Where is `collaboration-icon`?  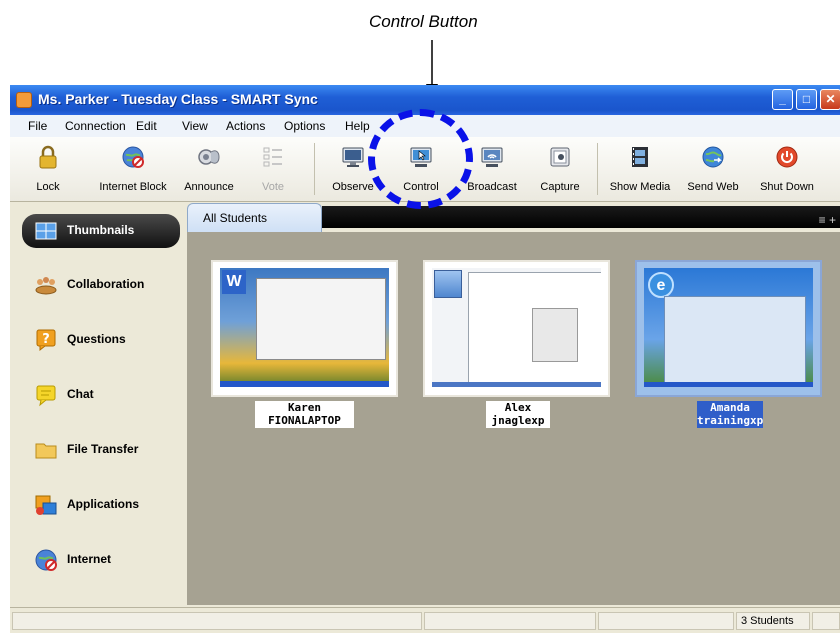 collaboration-icon is located at coordinates (46, 286).